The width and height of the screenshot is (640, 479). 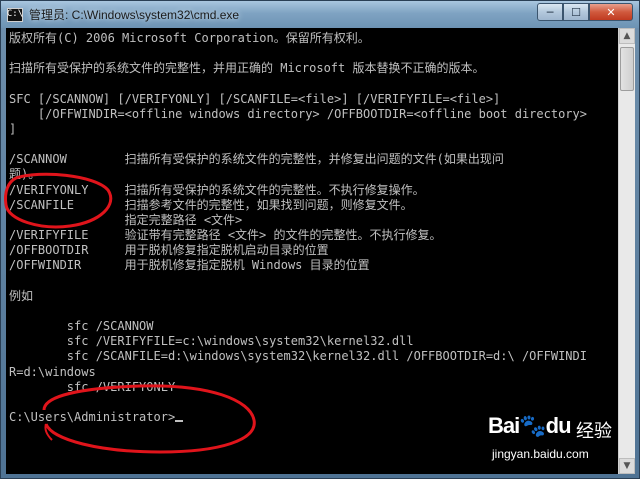 What do you see at coordinates (169, 250) in the screenshot?
I see `console-line: /OFFBOOTDIR 用于脱机修复指定脱机启动目录的位置` at bounding box center [169, 250].